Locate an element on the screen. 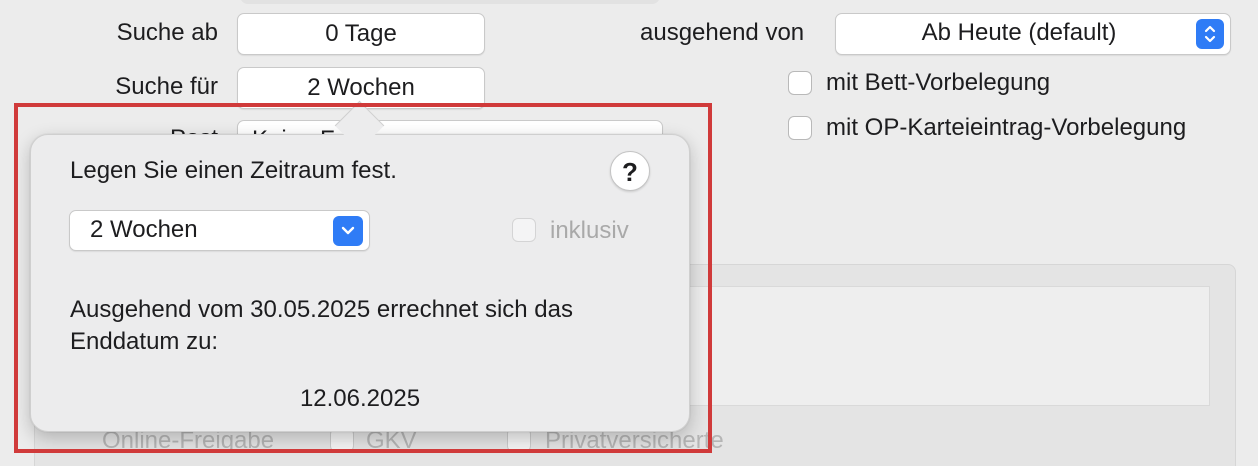 This screenshot has height=466, width=1258. inner-list-box is located at coordinates (935, 346).